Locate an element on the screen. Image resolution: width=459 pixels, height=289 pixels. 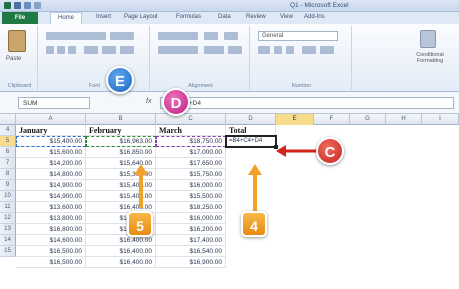
paste-label: Paste is located at coordinates (13, 59).